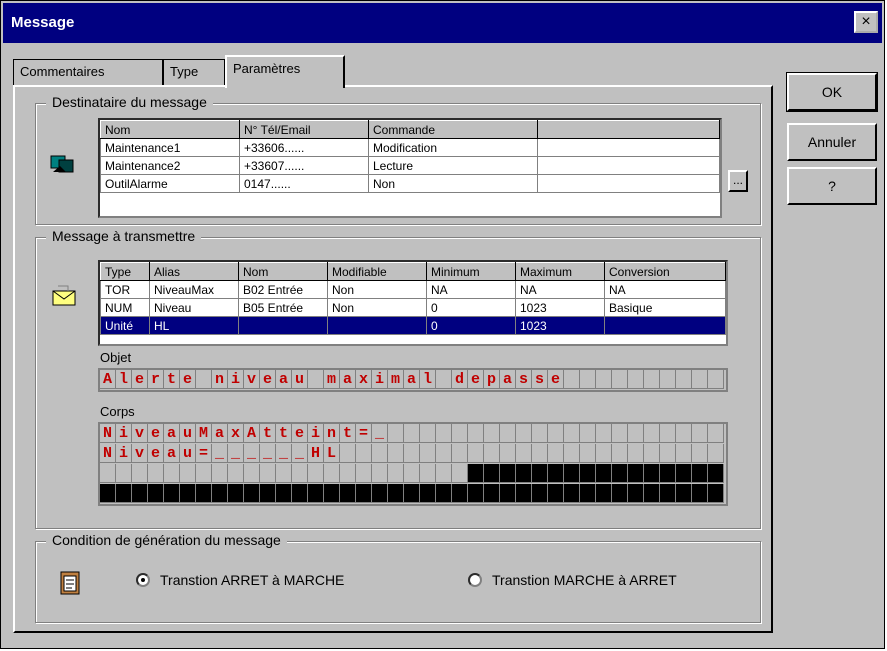 Image resolution: width=887 pixels, height=651 pixels. I want to click on table-row: OutilAlarme 0147...... Non, so click(410, 183).